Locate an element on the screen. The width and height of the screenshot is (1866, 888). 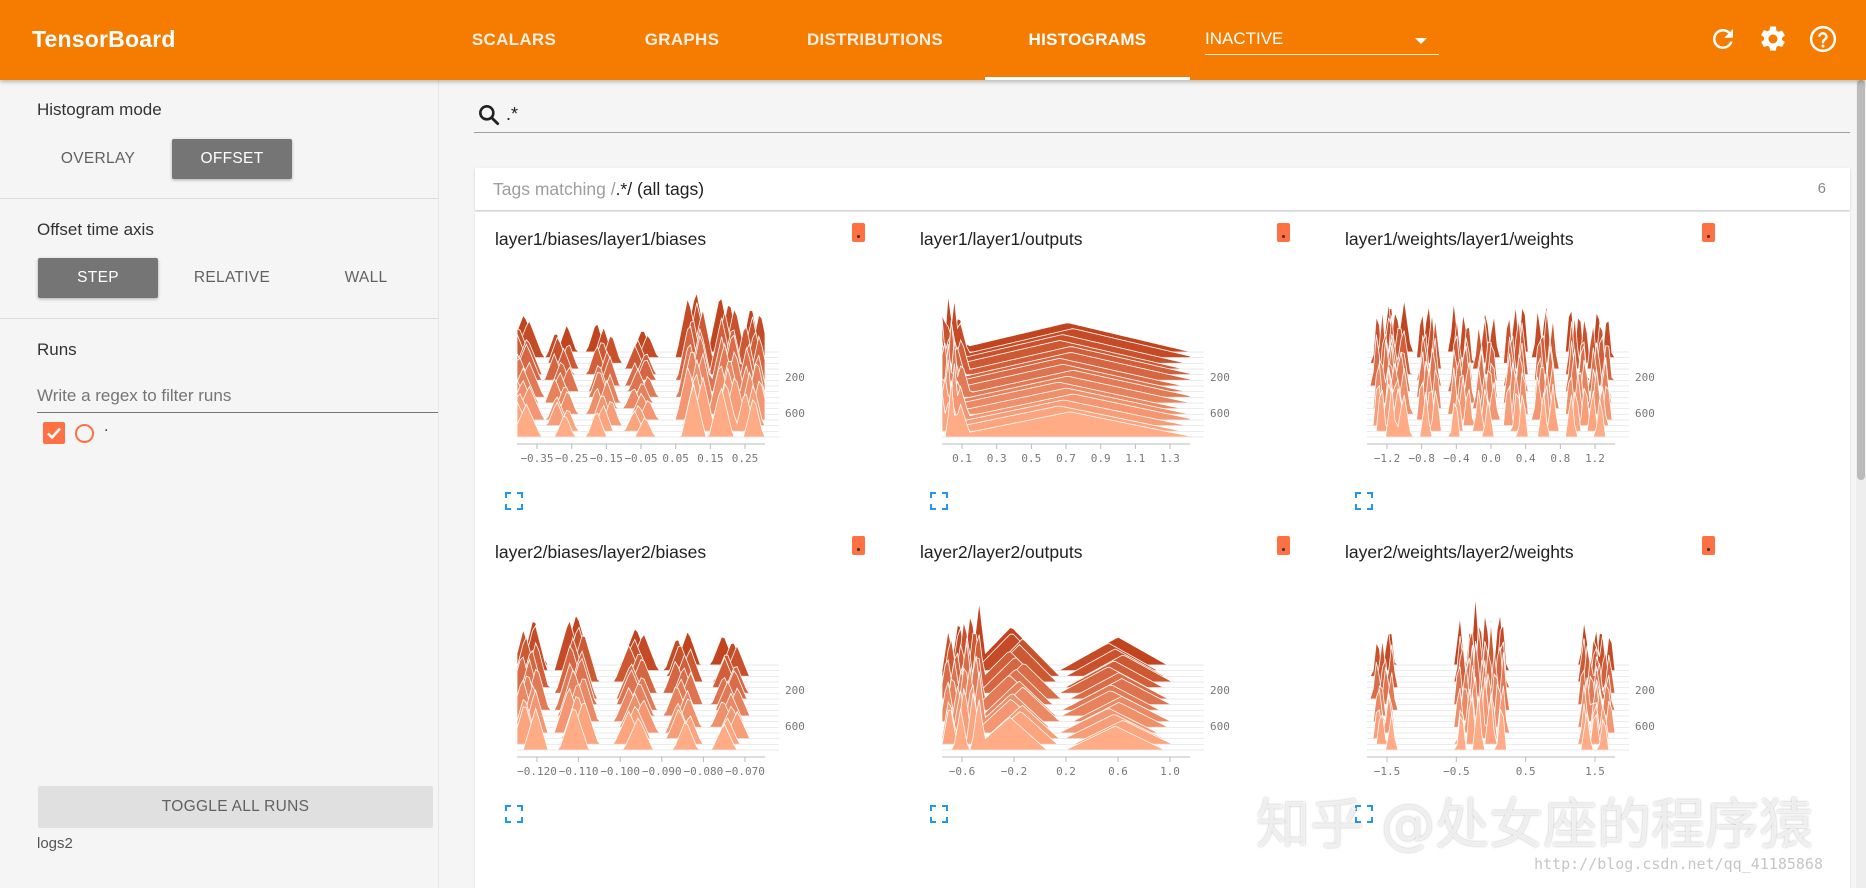
x-tick-label: 0.1 is located at coordinates (962, 457).